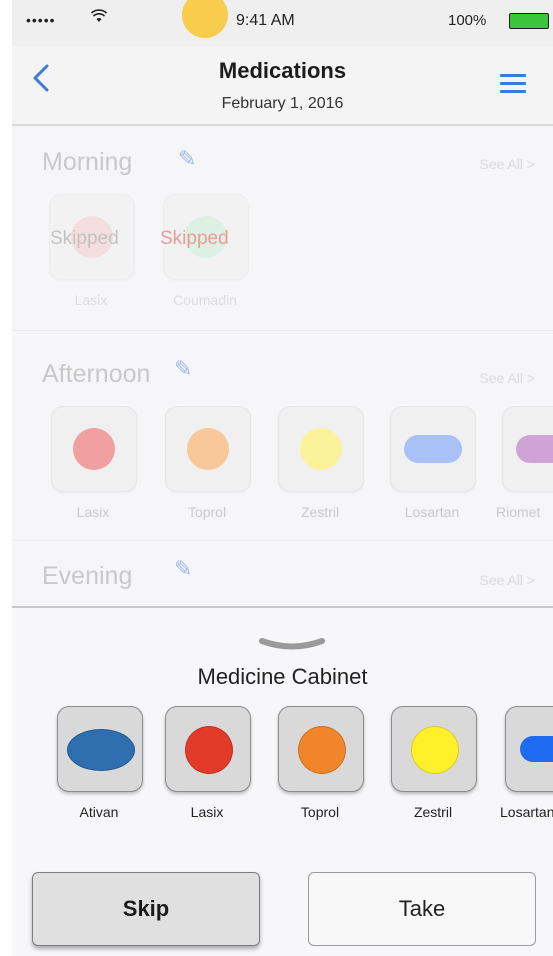 The image size is (553, 956). I want to click on page-margin, so click(6, 478).